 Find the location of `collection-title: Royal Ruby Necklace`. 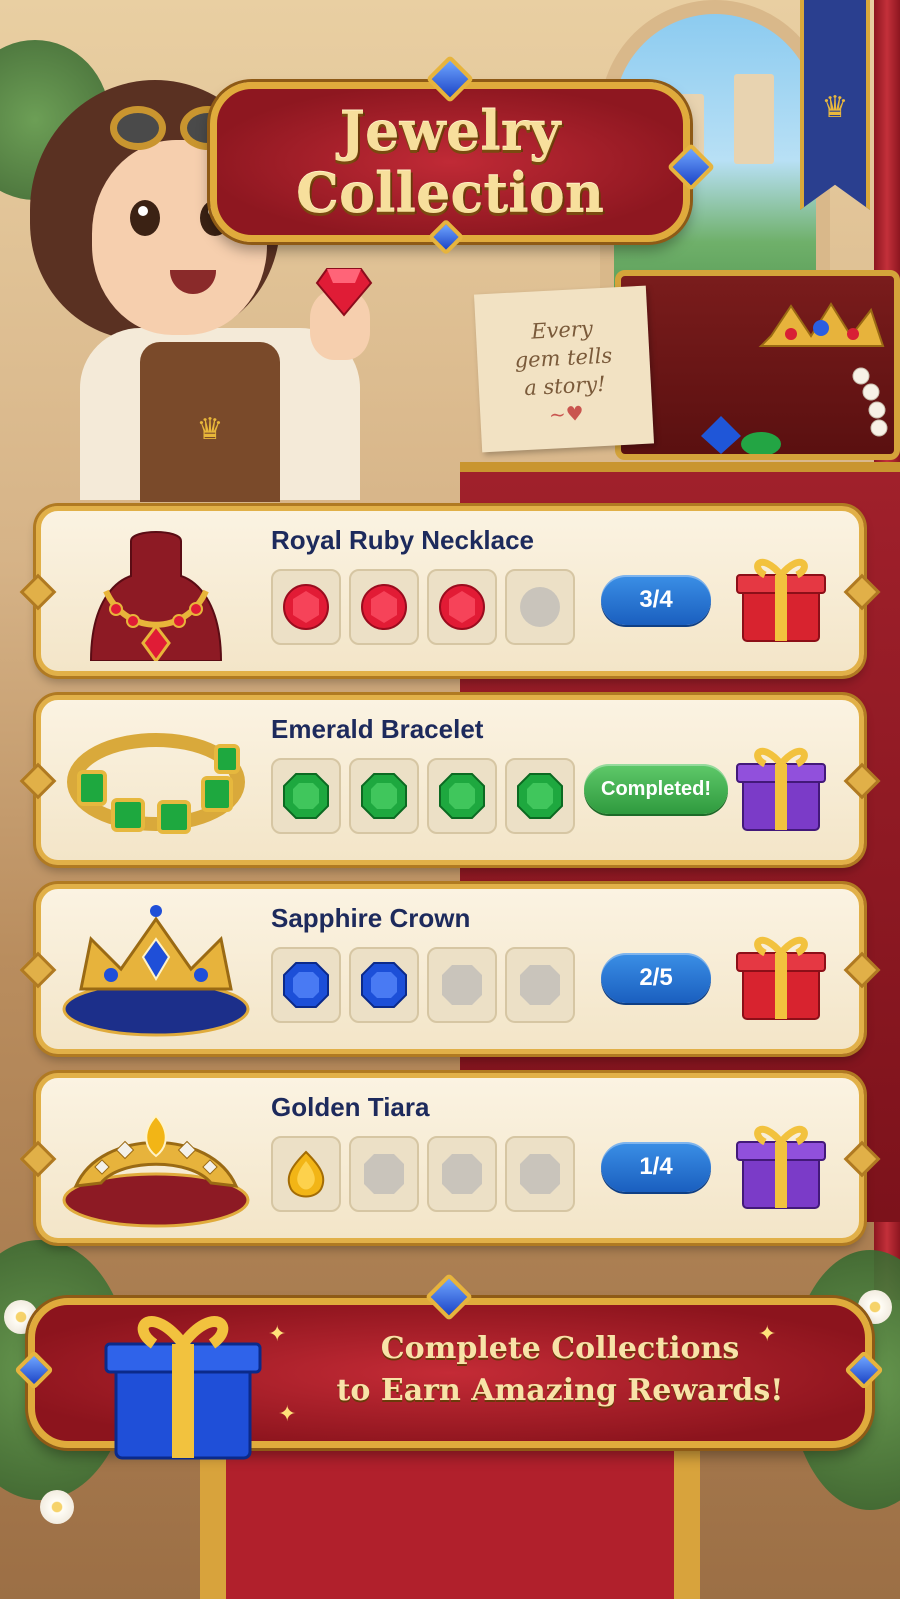

collection-title: Royal Ruby Necklace is located at coordinates (403, 540).